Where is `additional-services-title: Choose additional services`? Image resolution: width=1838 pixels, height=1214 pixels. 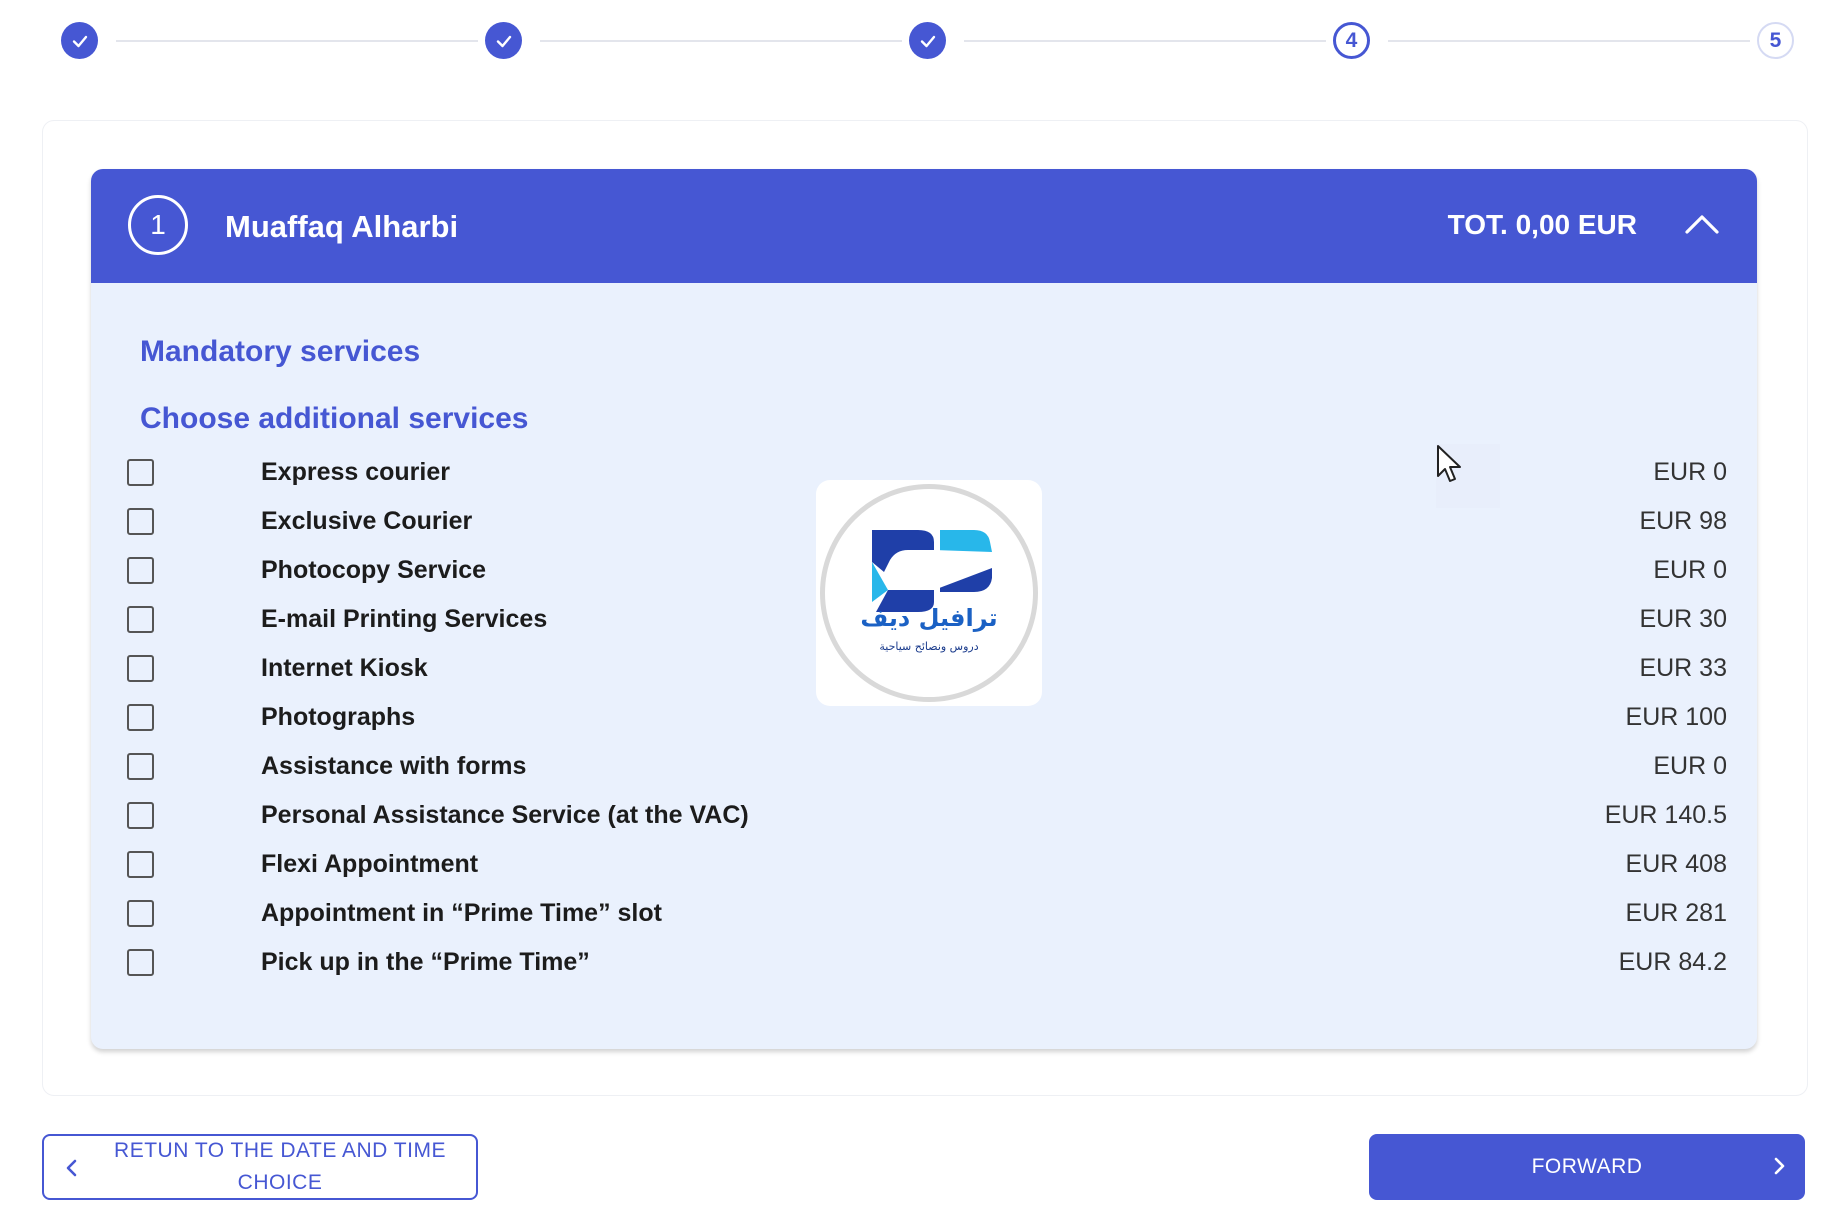
additional-services-title: Choose additional services is located at coordinates (334, 418).